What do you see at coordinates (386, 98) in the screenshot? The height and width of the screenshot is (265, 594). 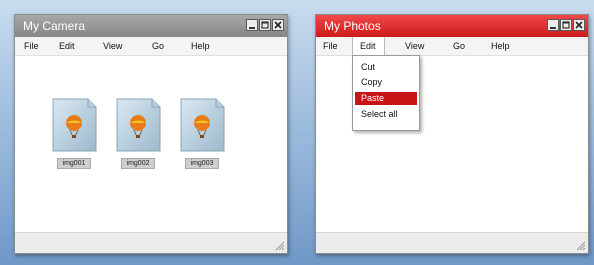 I see `menu-item-paste: Paste` at bounding box center [386, 98].